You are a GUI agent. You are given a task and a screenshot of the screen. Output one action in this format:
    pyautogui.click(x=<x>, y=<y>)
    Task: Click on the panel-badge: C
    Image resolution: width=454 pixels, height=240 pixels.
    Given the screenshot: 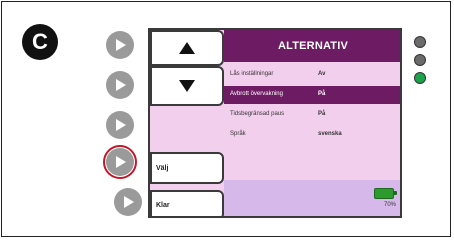 What is the action you would take?
    pyautogui.click(x=40, y=42)
    